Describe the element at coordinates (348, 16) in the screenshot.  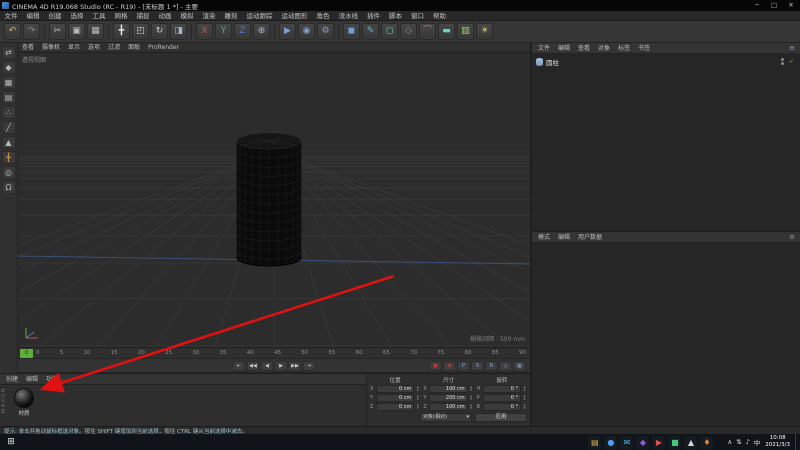
I see `menubar-item-14: 流水线` at that location.